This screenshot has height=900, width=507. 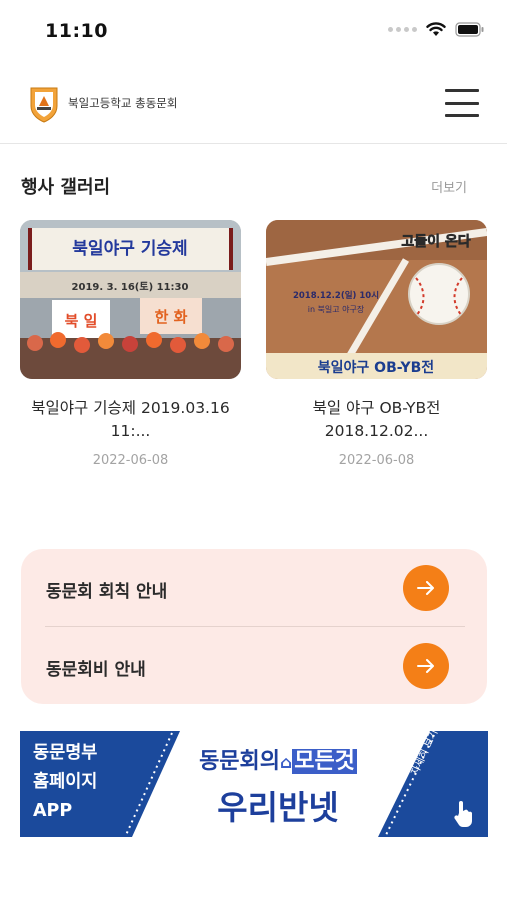 I want to click on thumb-datetime: 2019. 3. 16(토) 11:30, so click(x=130, y=287).